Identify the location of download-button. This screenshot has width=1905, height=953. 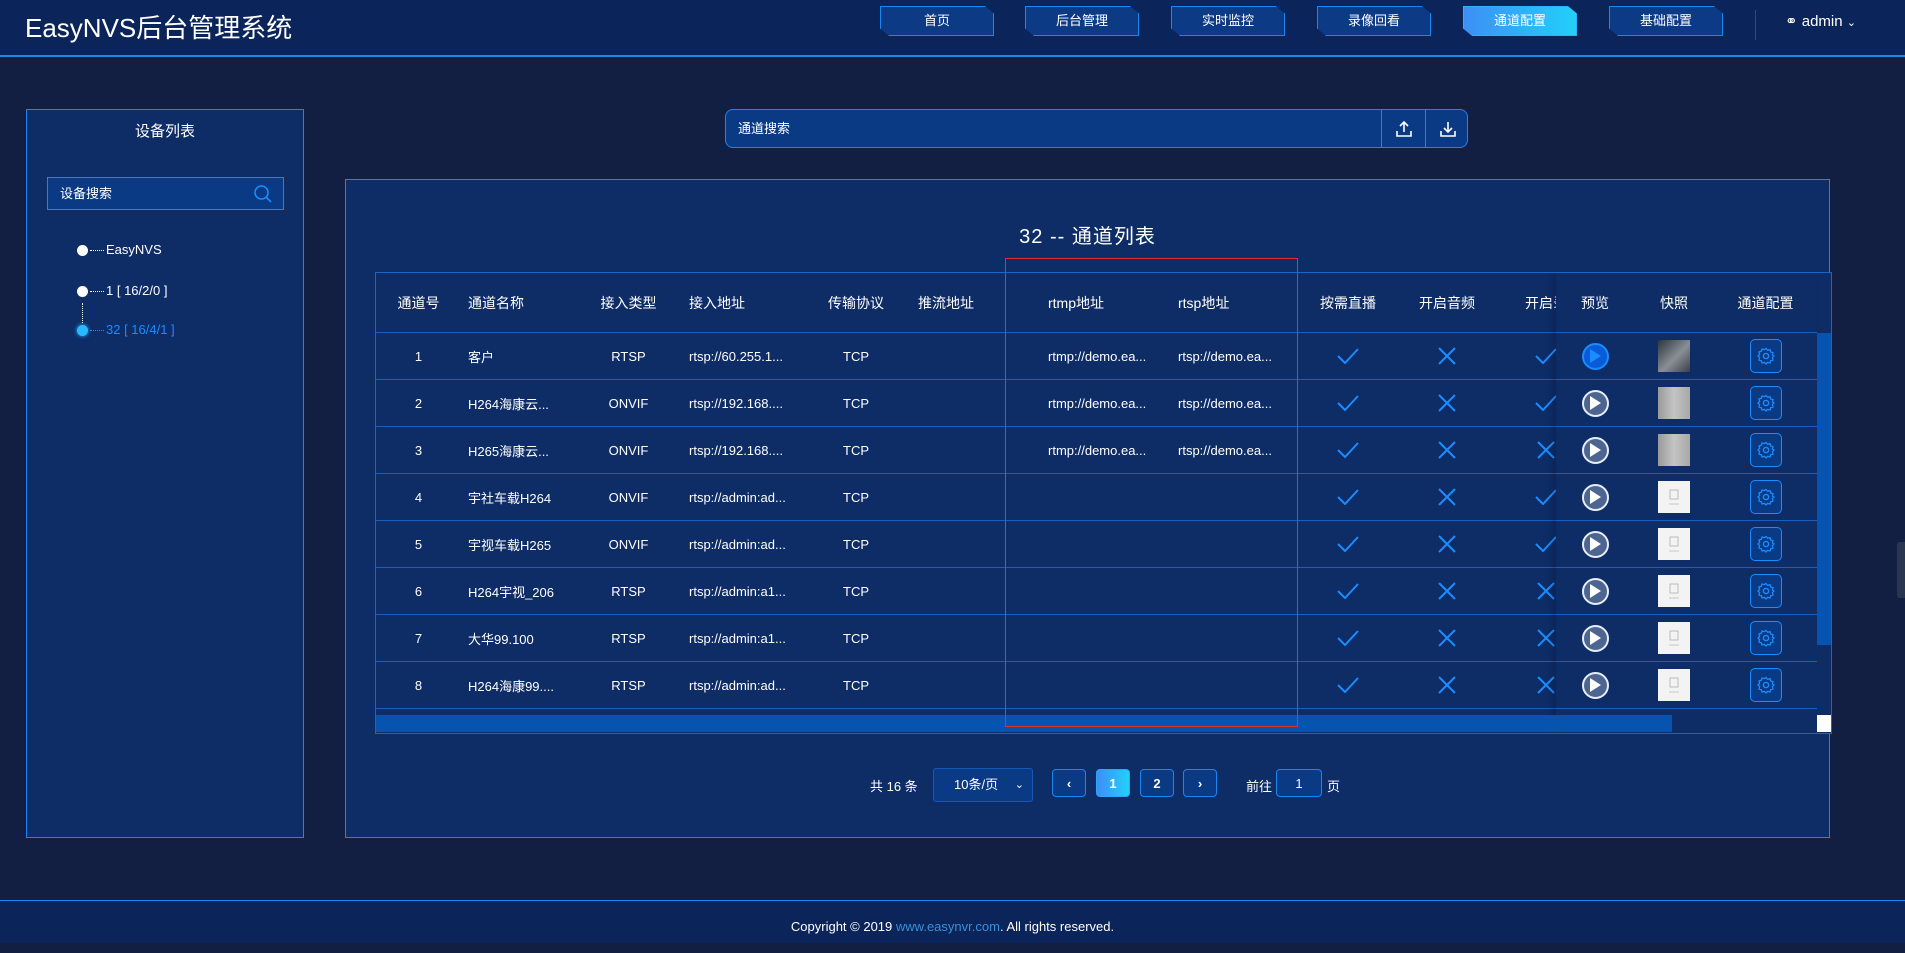
(1446, 128).